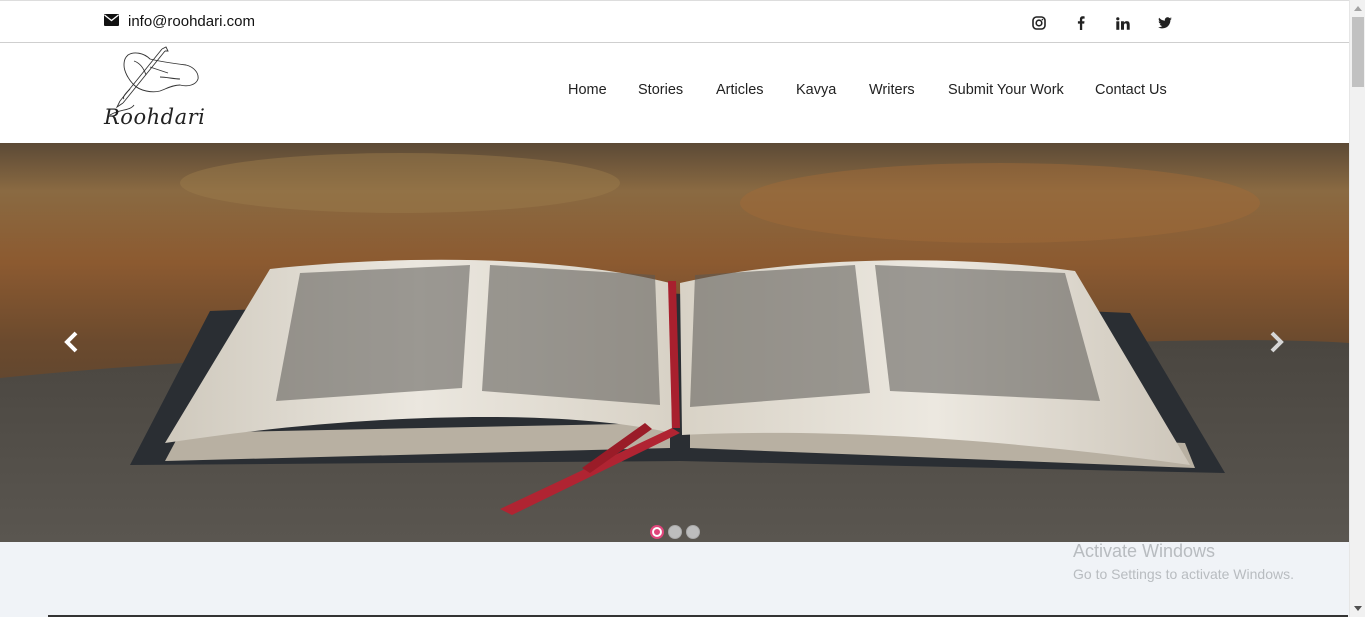  What do you see at coordinates (832, 90) in the screenshot?
I see `nav-kavya: Kavya` at bounding box center [832, 90].